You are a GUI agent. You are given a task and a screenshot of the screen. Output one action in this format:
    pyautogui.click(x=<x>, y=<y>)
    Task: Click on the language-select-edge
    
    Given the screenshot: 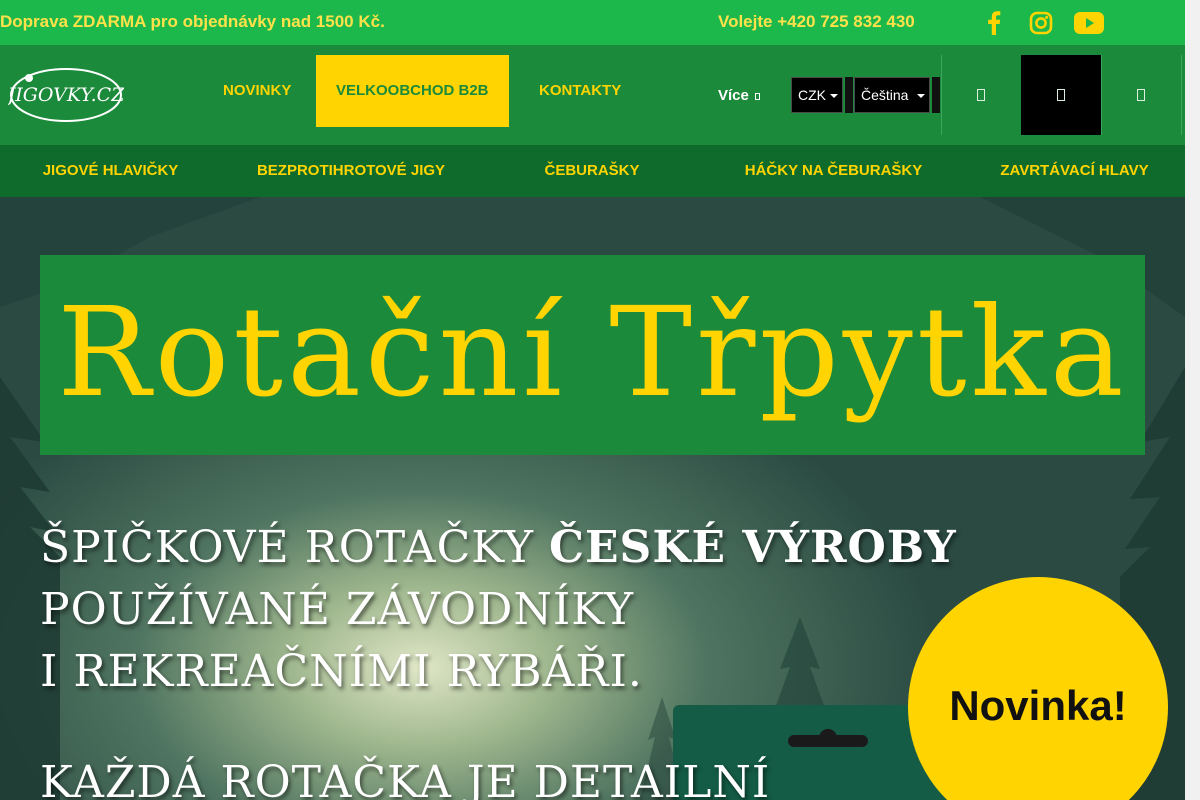 What is the action you would take?
    pyautogui.click(x=936, y=95)
    